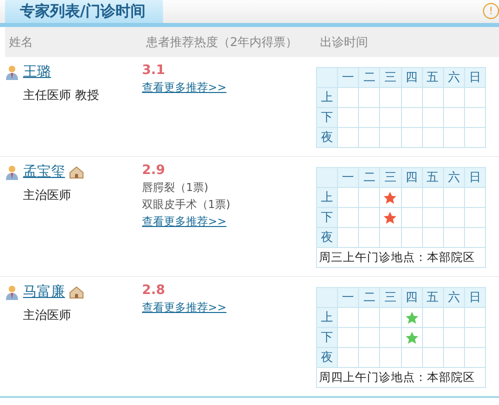  I want to click on tab: 专家列表/门诊时间, so click(84, 11).